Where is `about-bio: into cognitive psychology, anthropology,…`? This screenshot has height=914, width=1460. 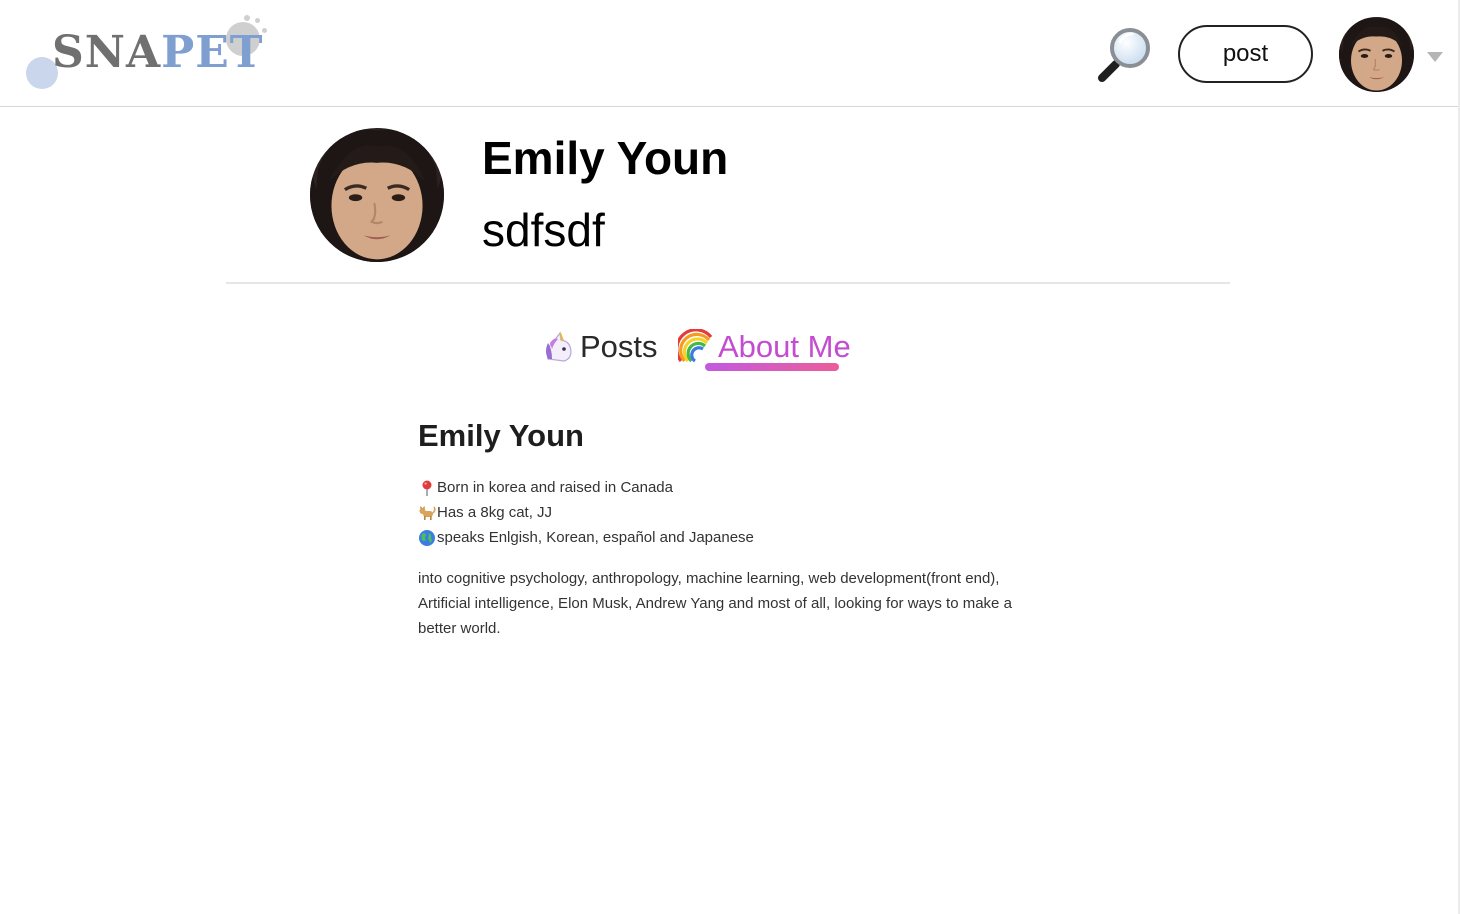
about-bio: into cognitive psychology, anthropology,… is located at coordinates (743, 603).